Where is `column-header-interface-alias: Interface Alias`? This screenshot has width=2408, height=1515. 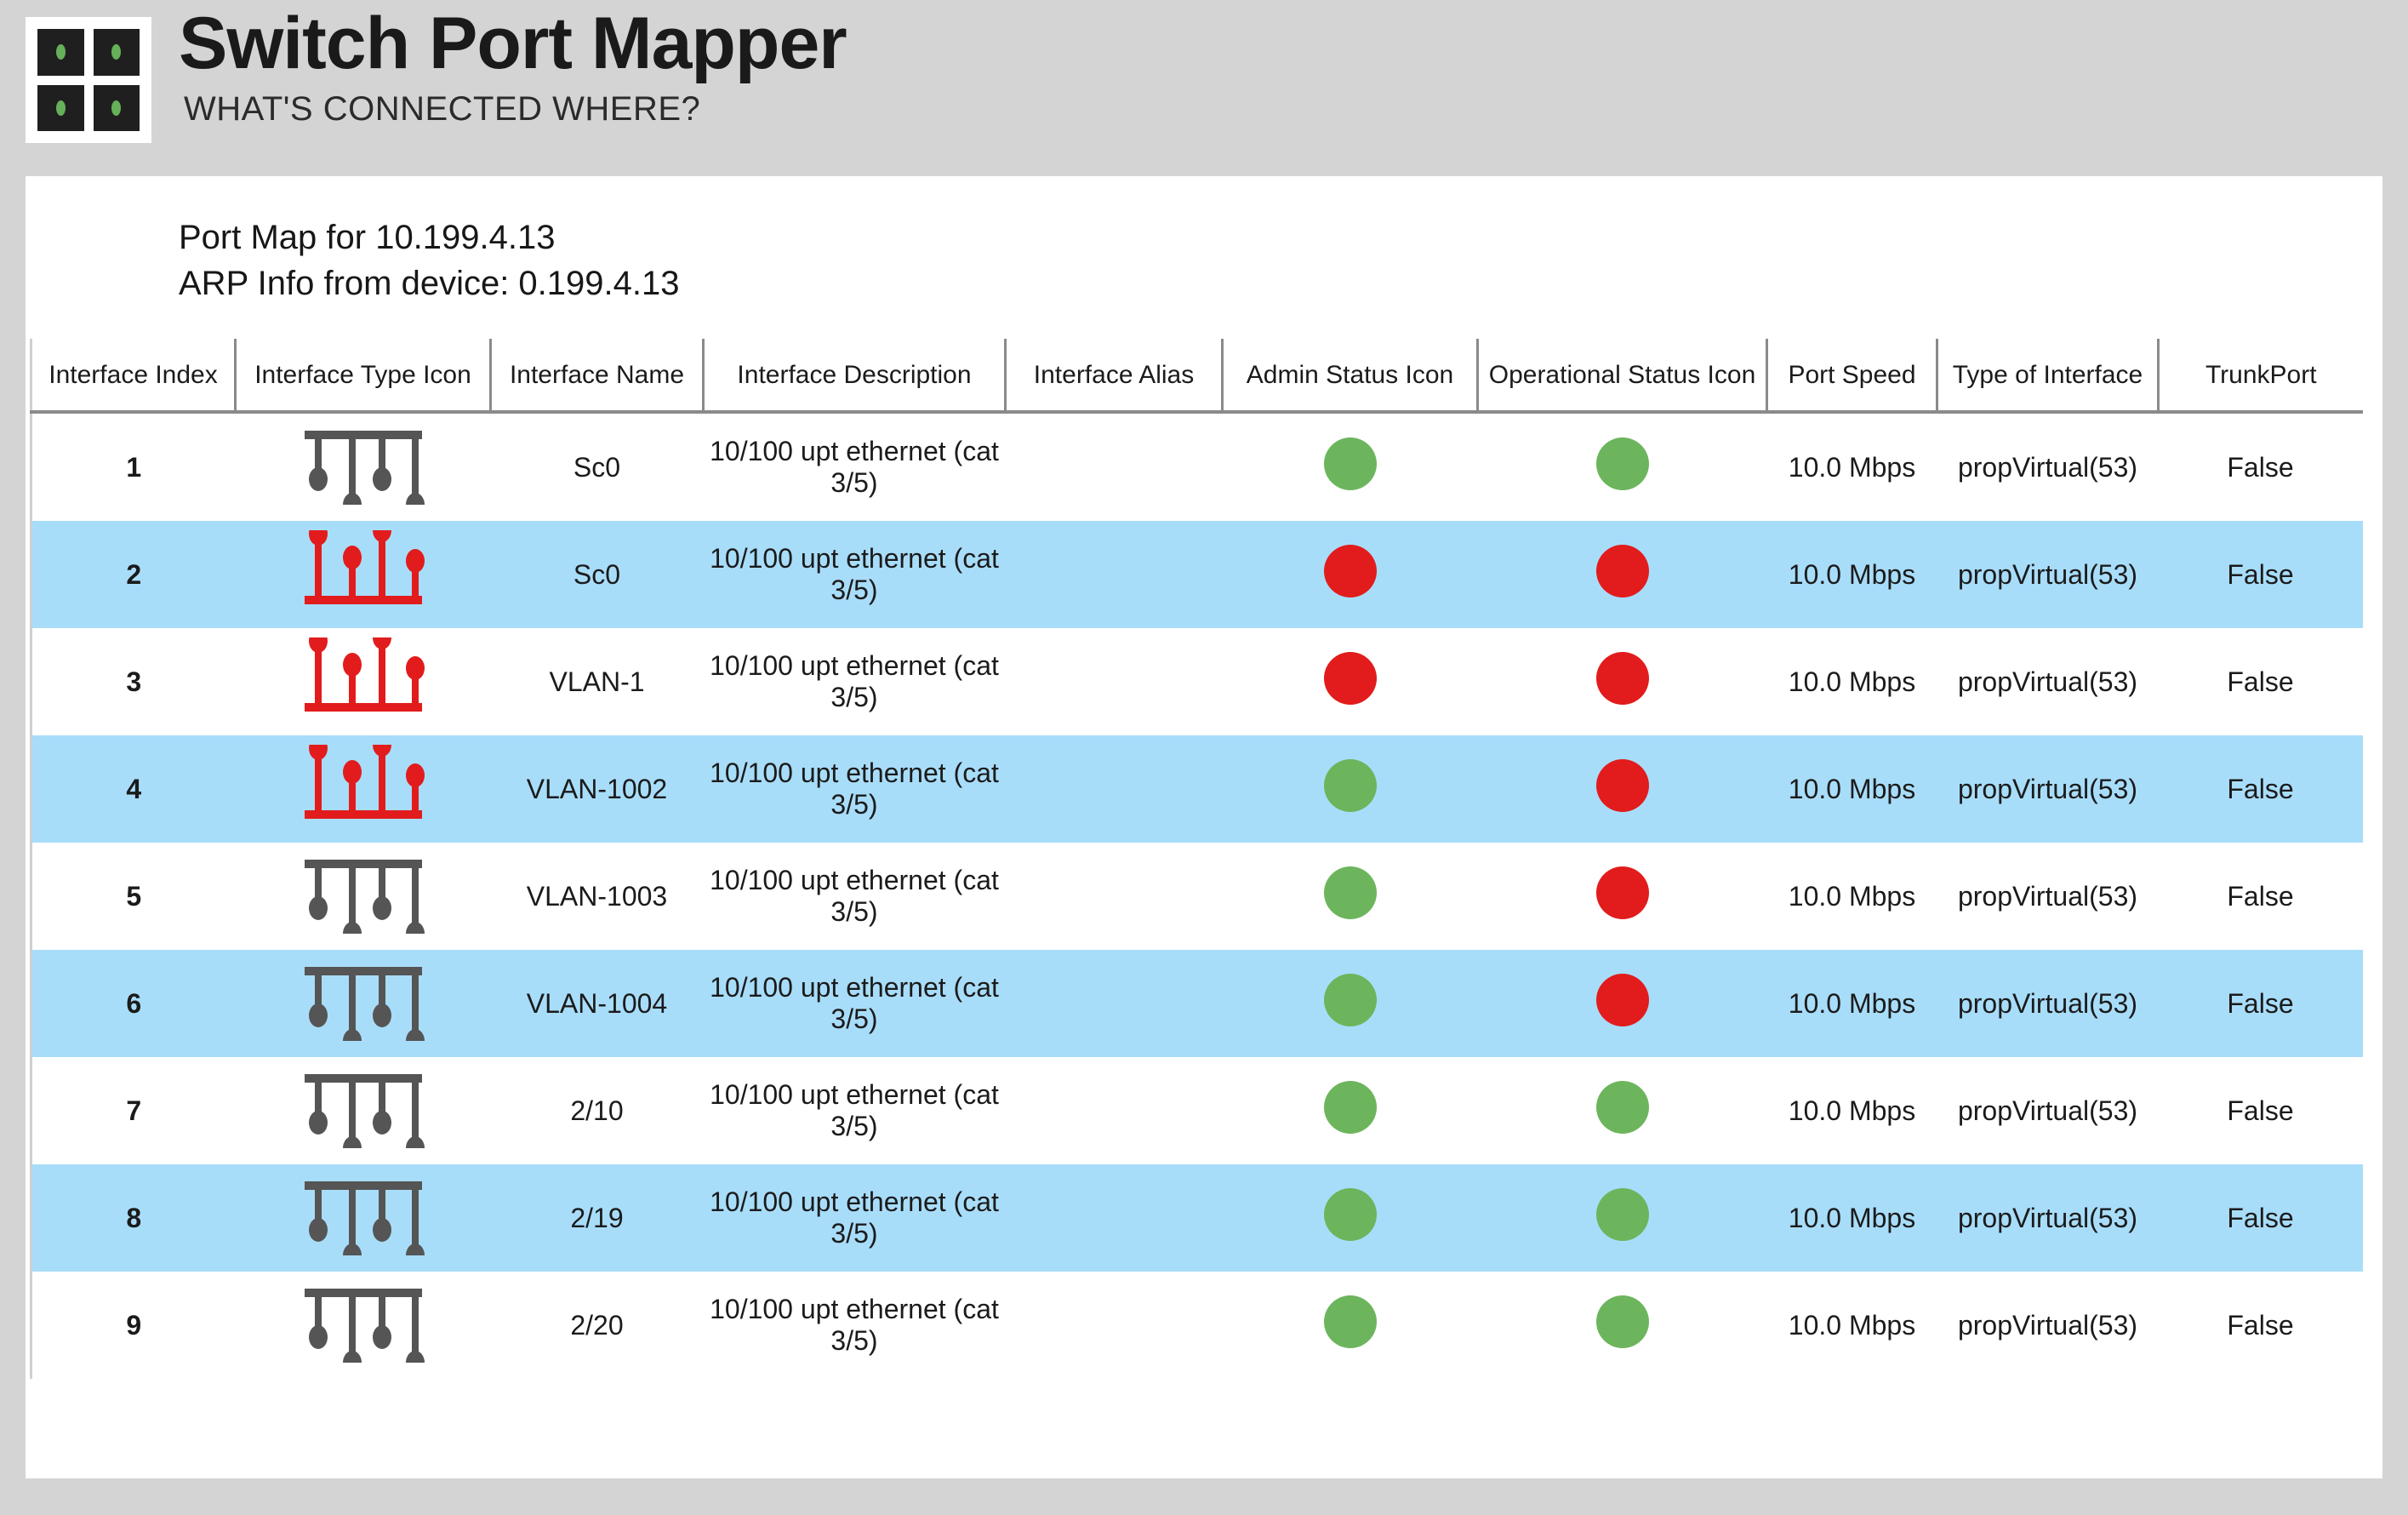
column-header-interface-alias: Interface Alias is located at coordinates (1114, 376).